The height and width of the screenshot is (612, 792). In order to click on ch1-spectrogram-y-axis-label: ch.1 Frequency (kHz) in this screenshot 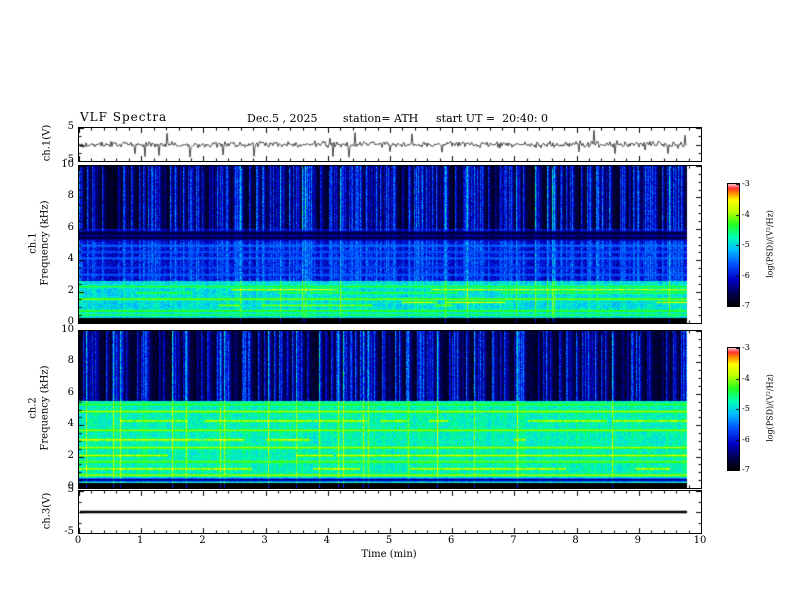, I will do `click(39, 242)`.